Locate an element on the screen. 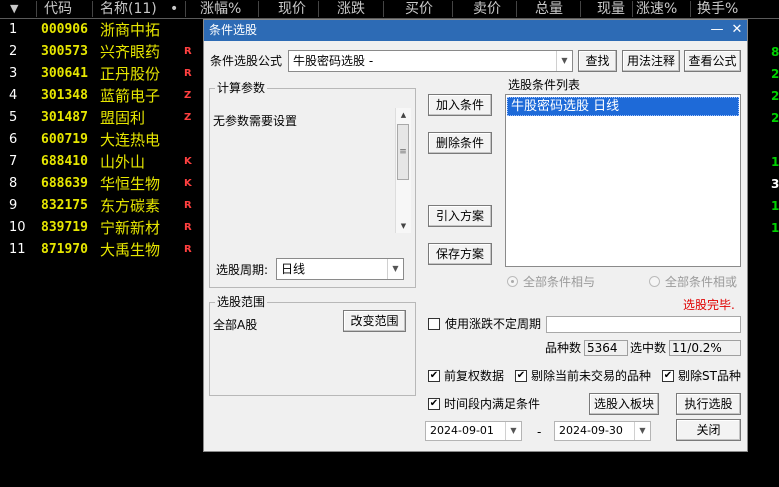  params-scrollbar: ▲ ≡ ▼ is located at coordinates (403, 170).